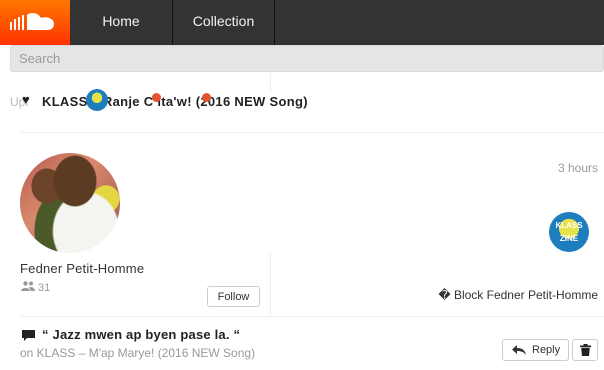  I want to click on nav-collection: Collection, so click(224, 22).